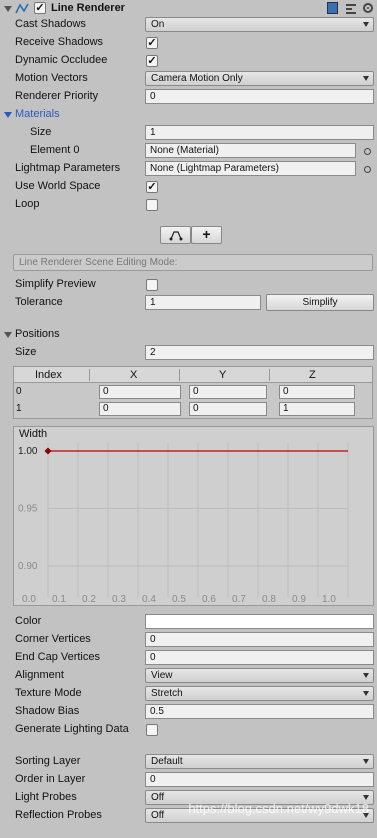 This screenshot has width=377, height=838. I want to click on watermark: https://blog.csdn.net/wy9dwk18, so click(278, 808).